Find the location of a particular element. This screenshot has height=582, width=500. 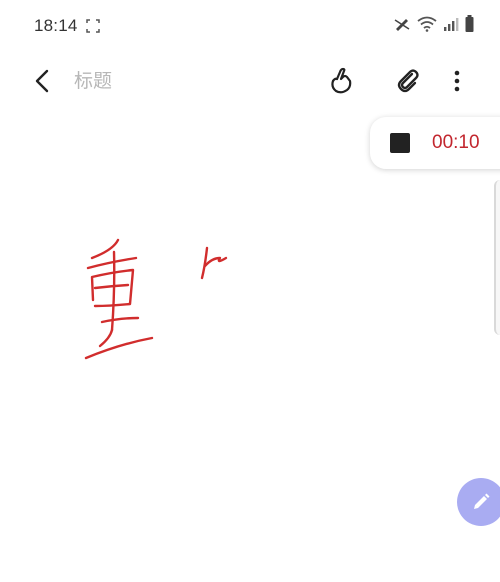

handwriting-icon is located at coordinates (341, 80).